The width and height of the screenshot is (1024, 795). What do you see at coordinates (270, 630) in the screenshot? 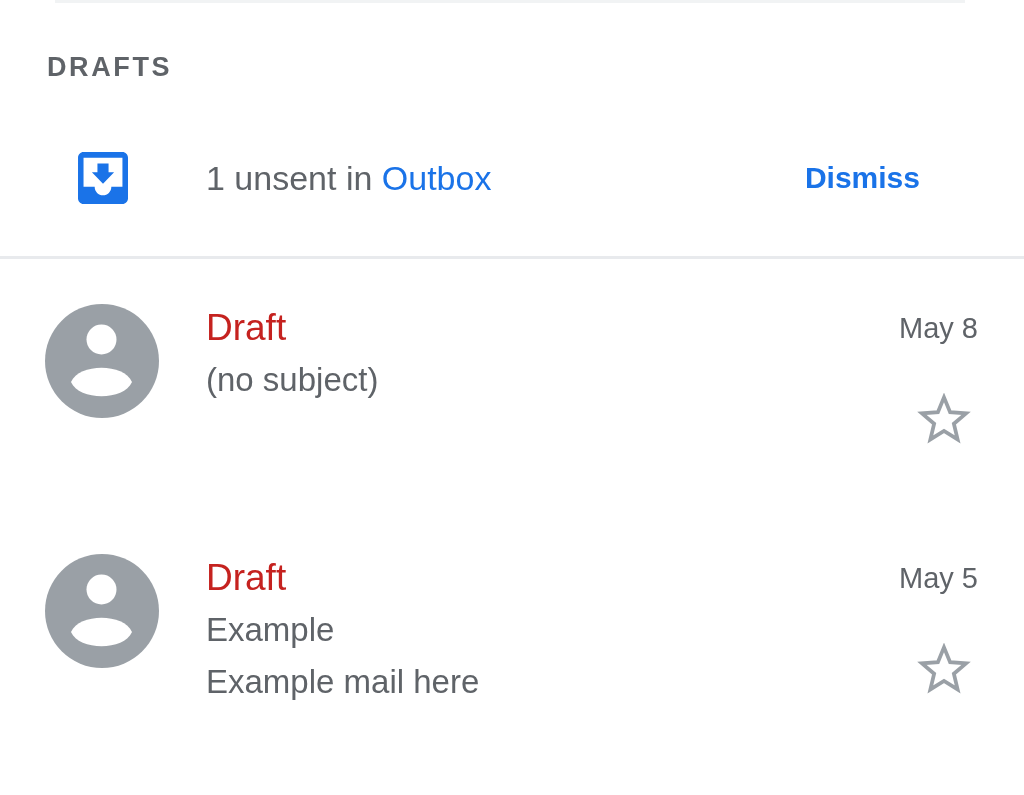
I see `subject-text: Example` at bounding box center [270, 630].